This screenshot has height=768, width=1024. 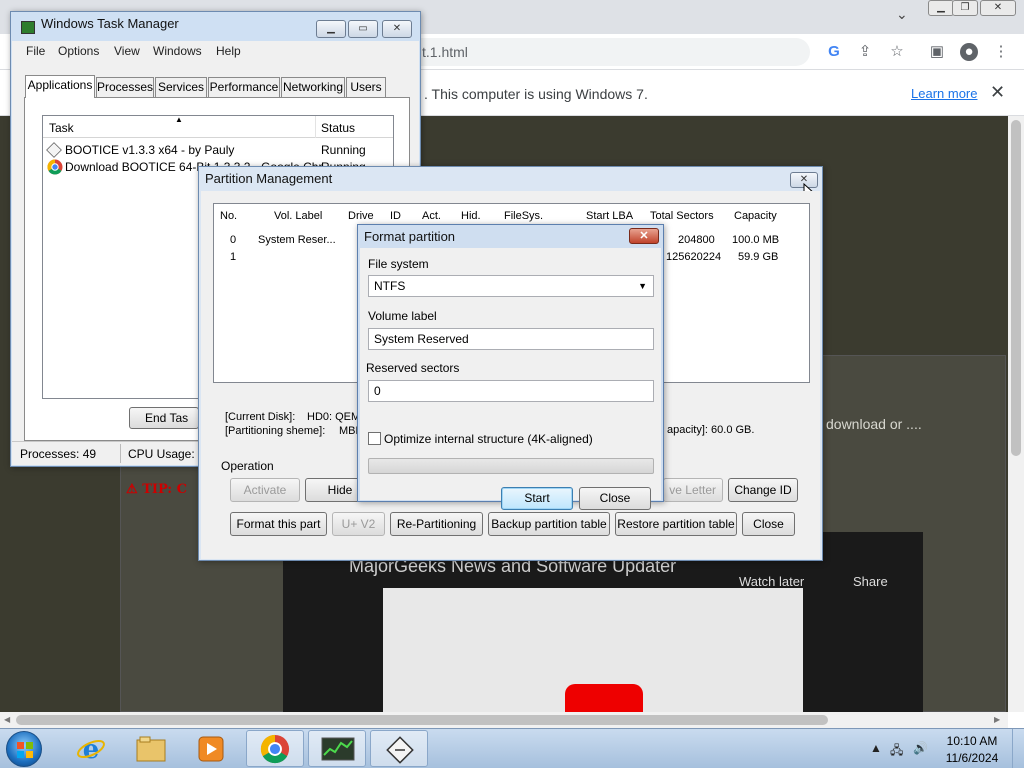 What do you see at coordinates (337, 748) in the screenshot?
I see `taskbar-task-manager-button` at bounding box center [337, 748].